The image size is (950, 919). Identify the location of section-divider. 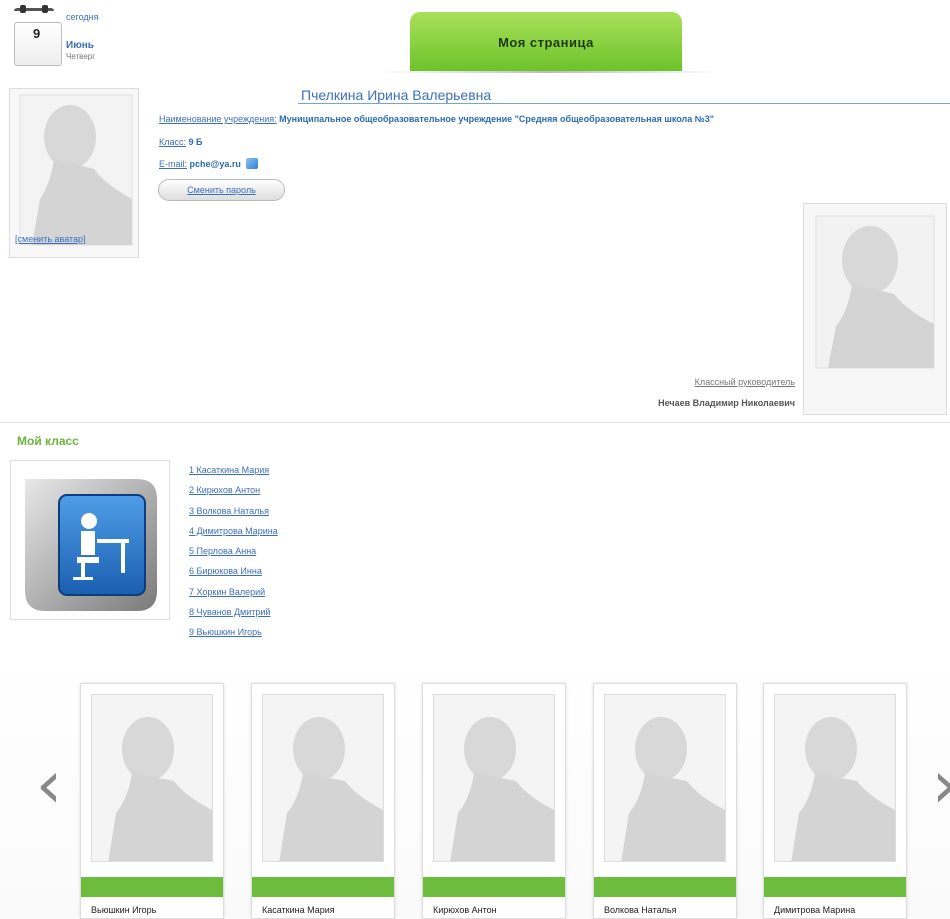
(475, 422).